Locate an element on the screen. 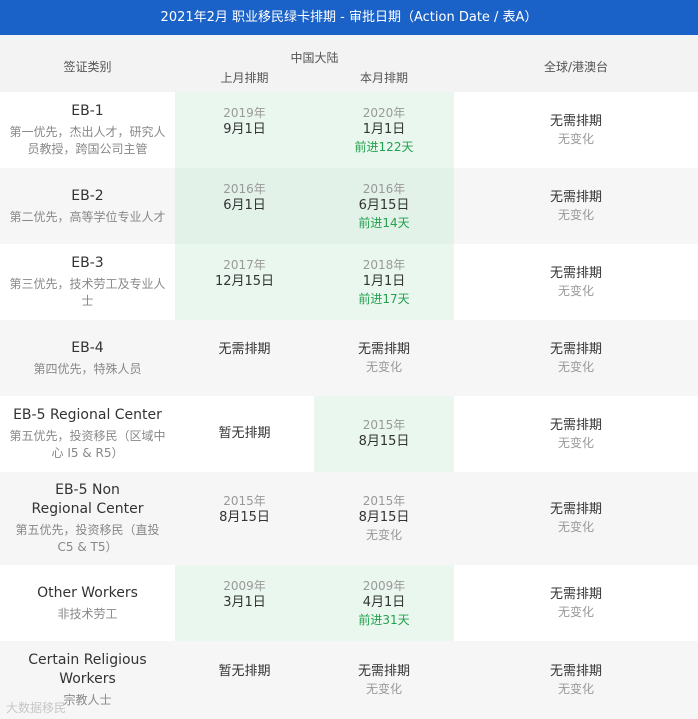  curr-year: 2020年 is located at coordinates (384, 112).